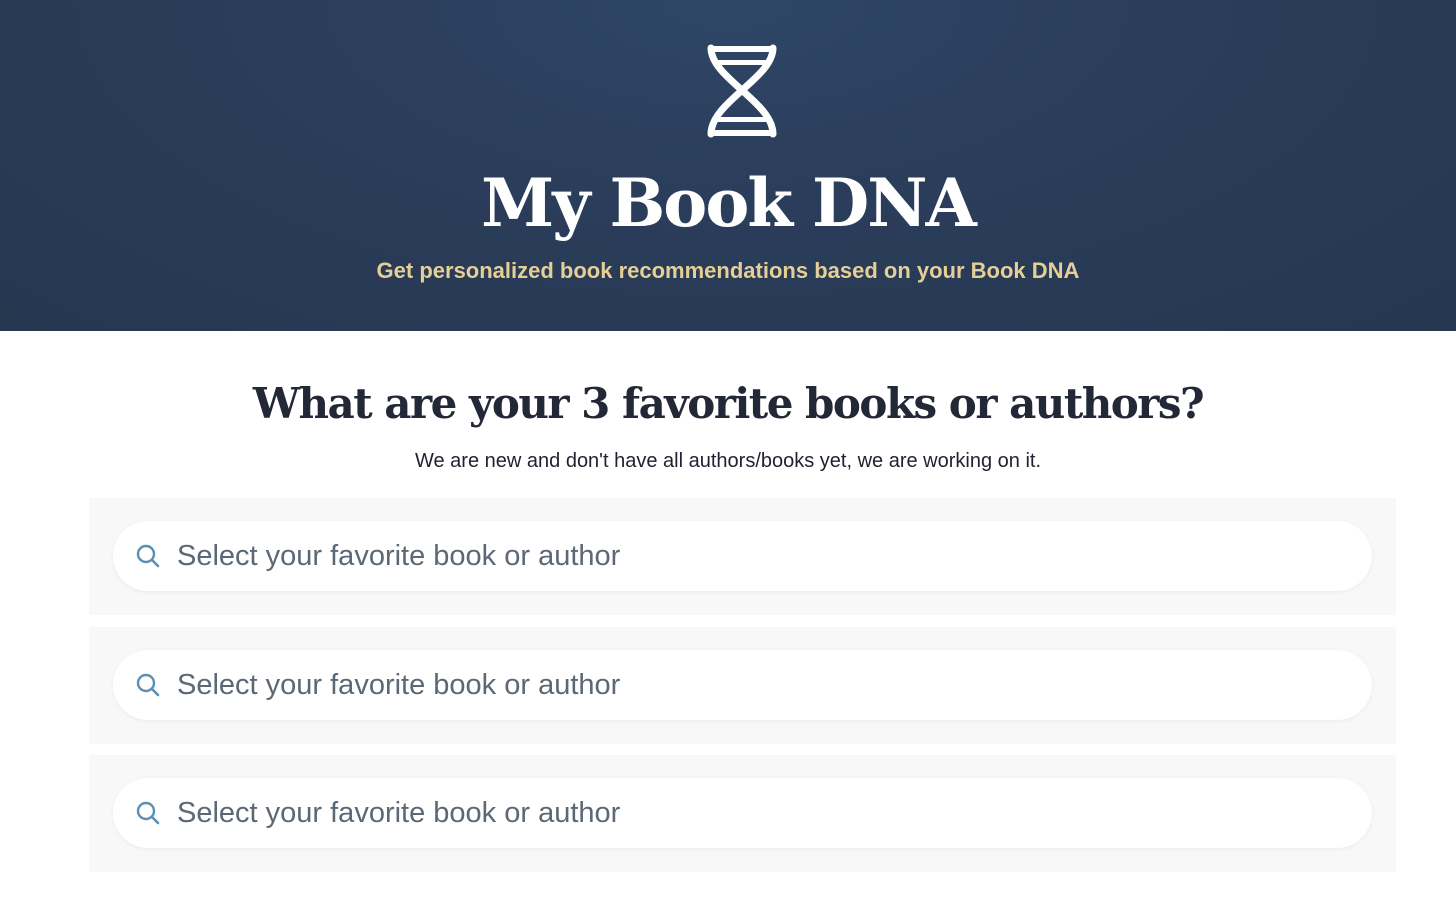  Describe the element at coordinates (742, 91) in the screenshot. I see `dna-helix-icon` at that location.